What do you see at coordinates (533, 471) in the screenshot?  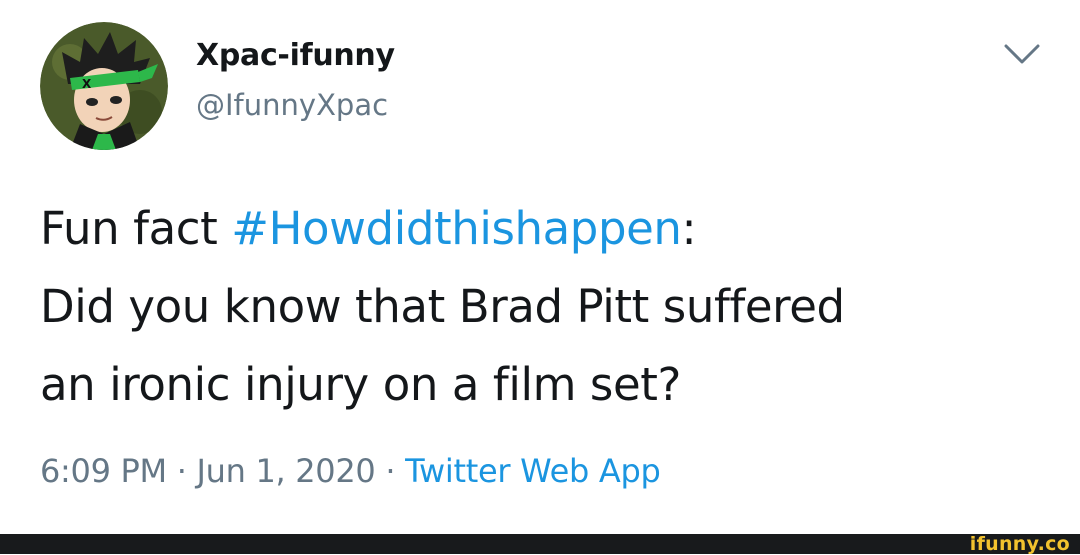 I see `tweet-source-link: Twitter Web App` at bounding box center [533, 471].